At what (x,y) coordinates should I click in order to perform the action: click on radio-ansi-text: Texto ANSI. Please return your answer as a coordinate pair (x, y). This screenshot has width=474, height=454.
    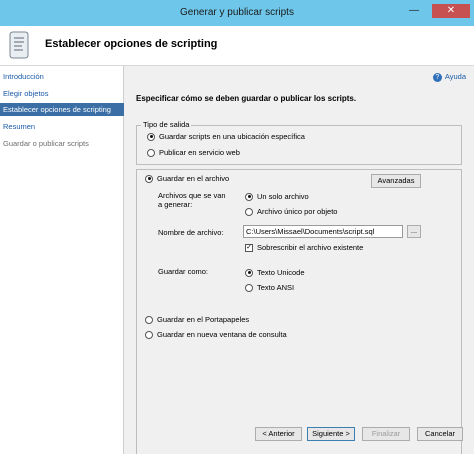
    Looking at the image, I should click on (269, 287).